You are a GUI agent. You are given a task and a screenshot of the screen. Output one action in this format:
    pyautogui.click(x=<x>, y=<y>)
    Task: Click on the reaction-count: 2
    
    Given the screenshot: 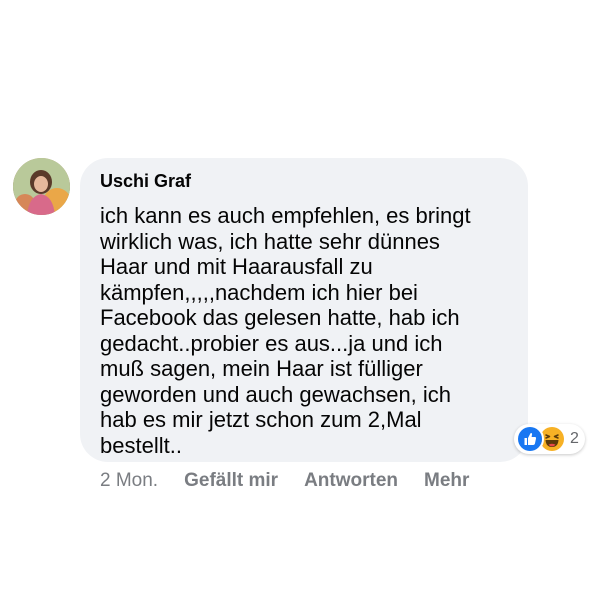 What is the action you would take?
    pyautogui.click(x=574, y=438)
    